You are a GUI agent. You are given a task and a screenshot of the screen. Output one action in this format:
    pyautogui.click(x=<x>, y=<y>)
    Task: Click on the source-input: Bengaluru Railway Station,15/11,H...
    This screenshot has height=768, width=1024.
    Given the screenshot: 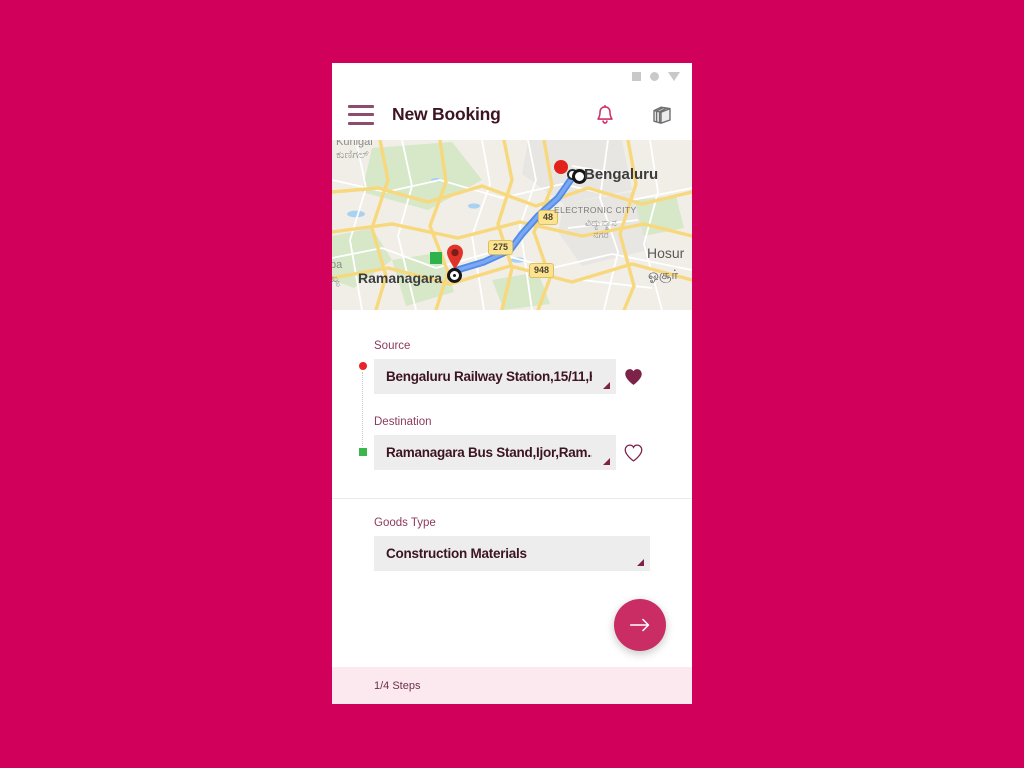 What is the action you would take?
    pyautogui.click(x=495, y=376)
    